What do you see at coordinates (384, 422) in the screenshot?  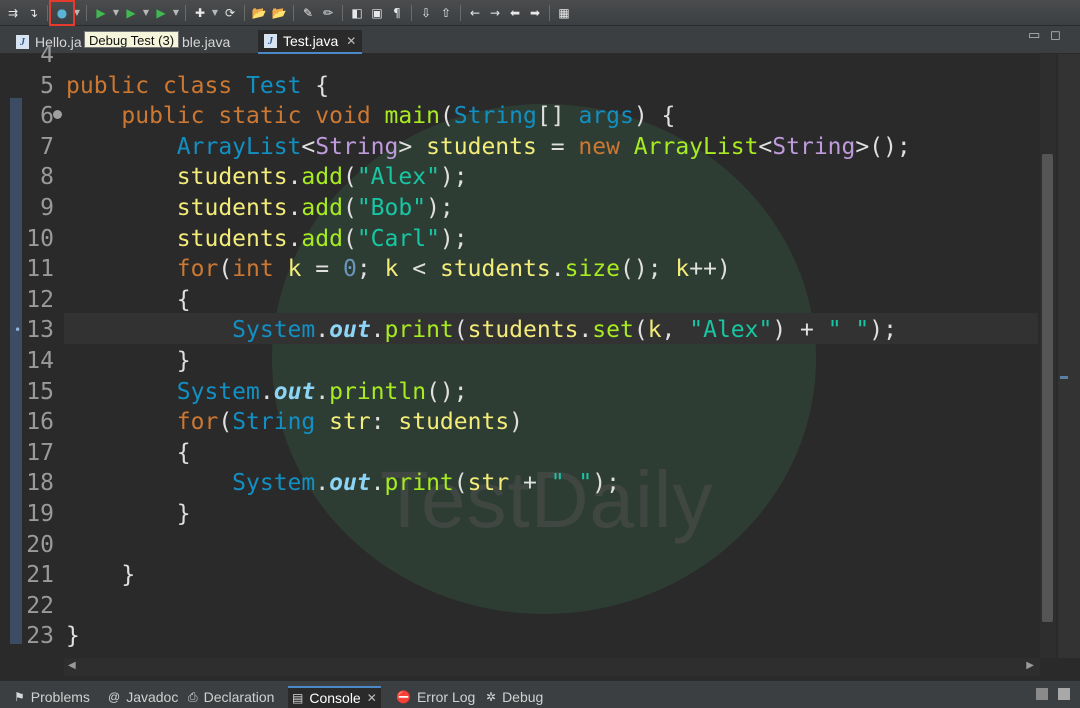 I see `code-token: :` at bounding box center [384, 422].